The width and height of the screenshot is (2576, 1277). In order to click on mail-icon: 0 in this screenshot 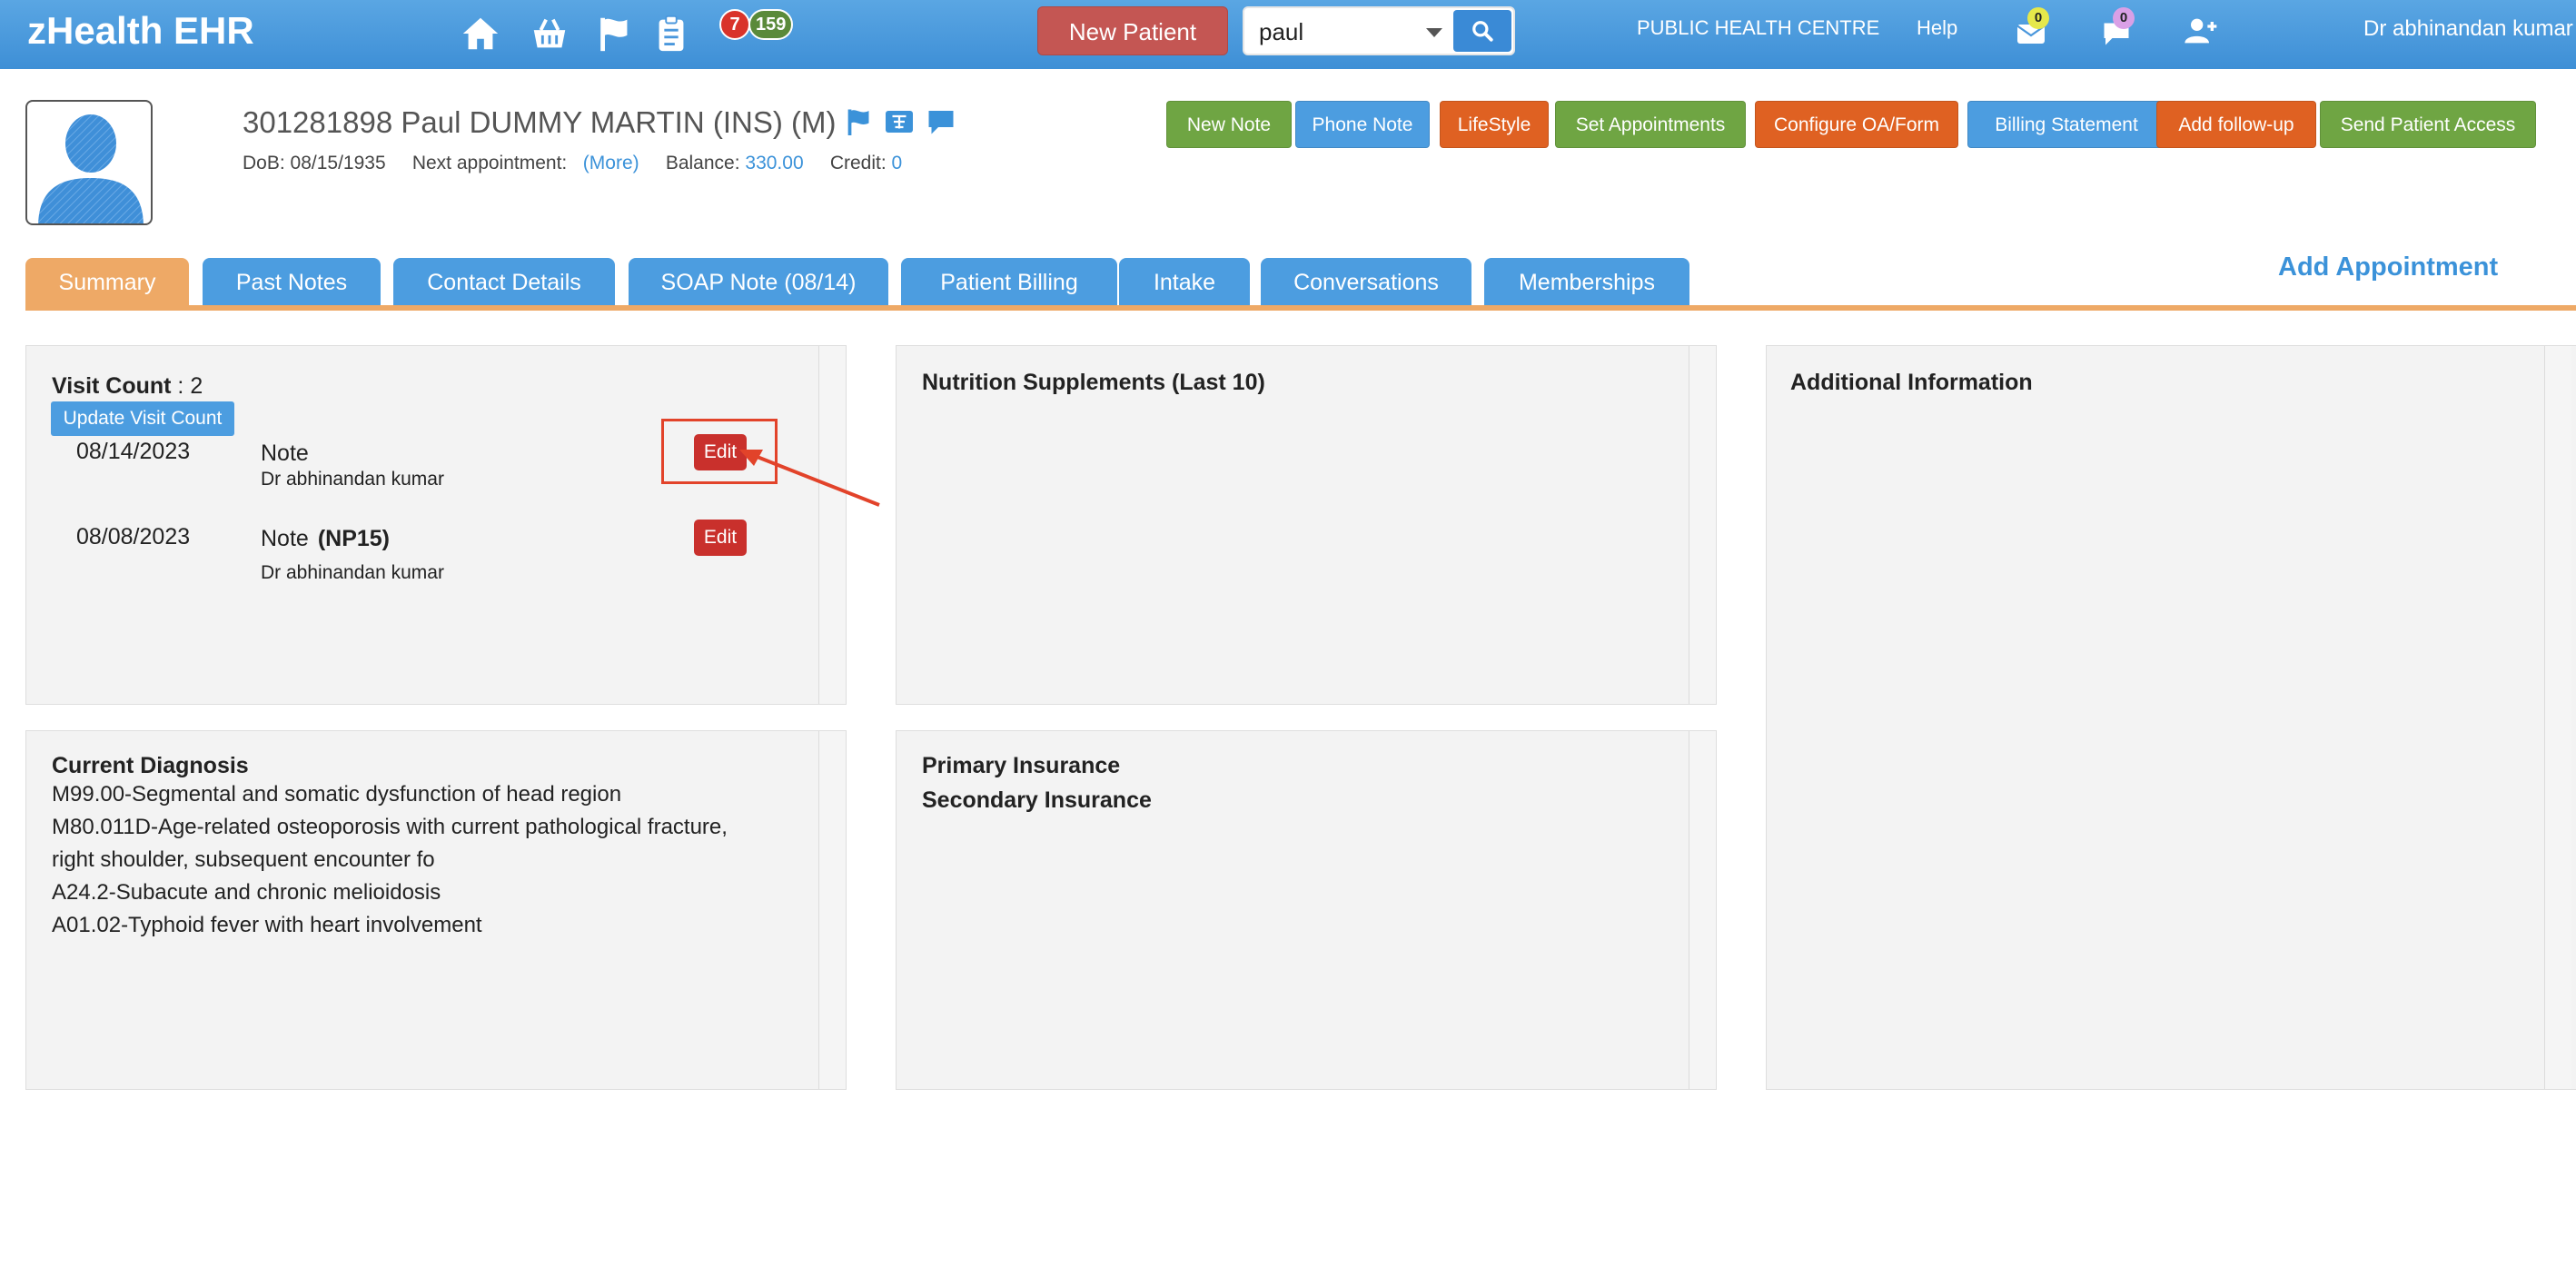, I will do `click(2032, 28)`.